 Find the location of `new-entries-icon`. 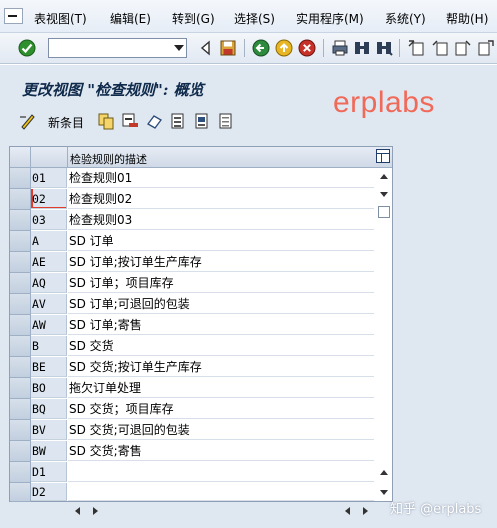

new-entries-icon is located at coordinates (28, 121).